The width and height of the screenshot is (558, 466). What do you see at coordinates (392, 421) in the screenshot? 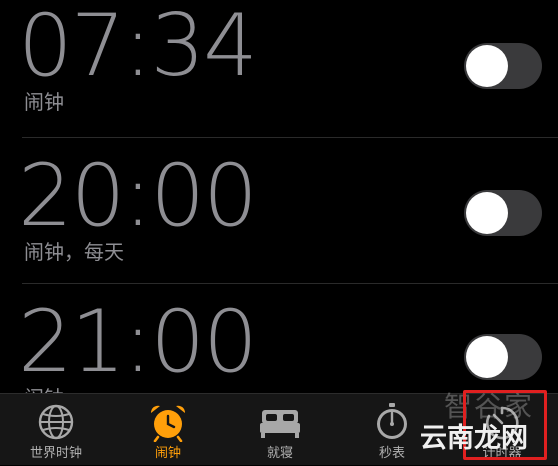
I see `stopwatch-icon` at bounding box center [392, 421].